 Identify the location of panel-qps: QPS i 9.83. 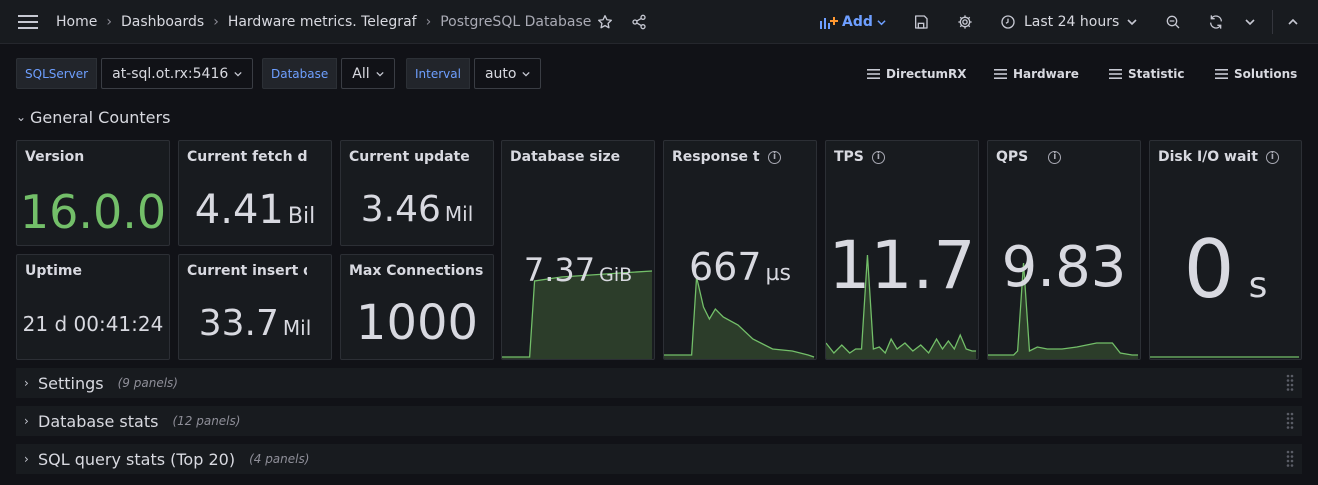
(1064, 250).